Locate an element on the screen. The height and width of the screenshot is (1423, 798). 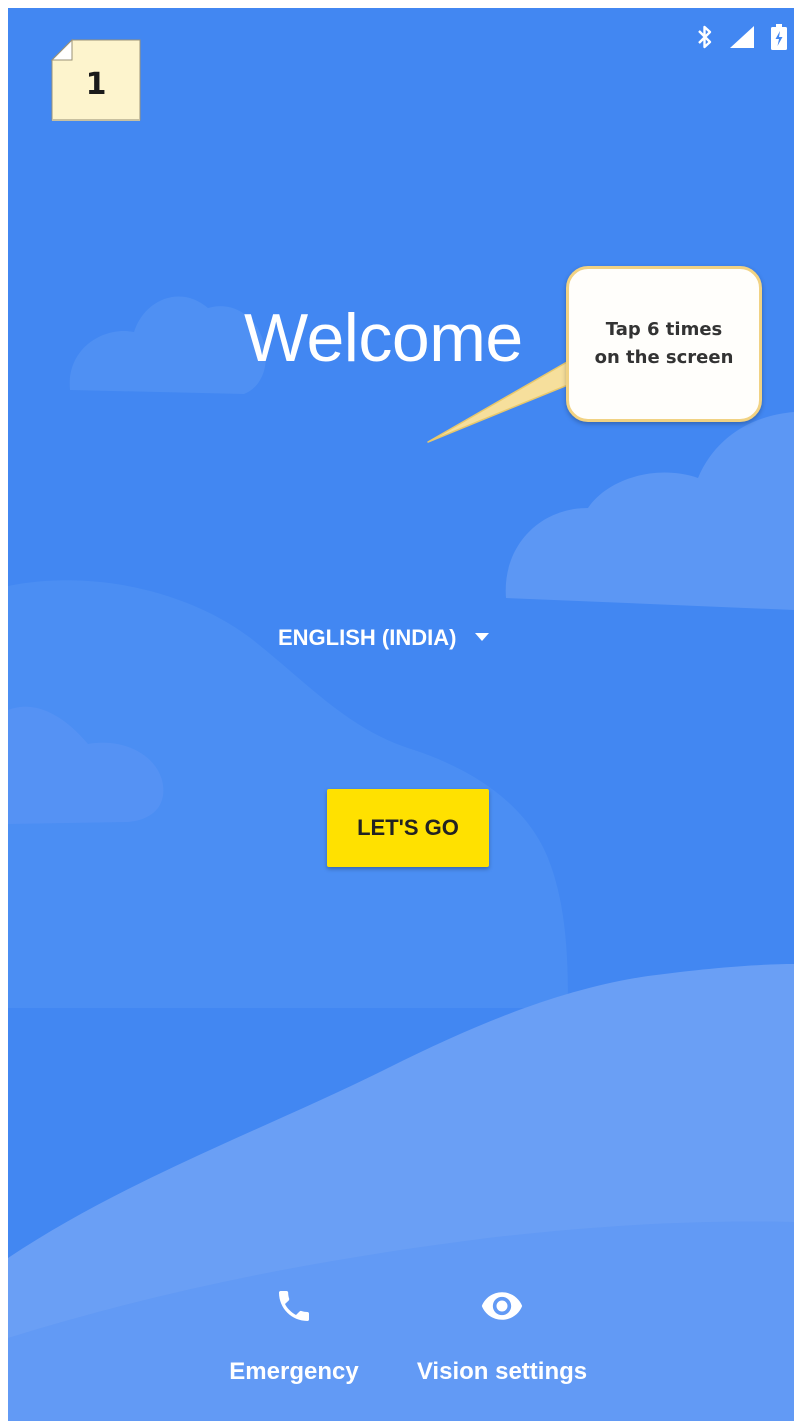
cellular-signal-icon is located at coordinates (742, 37).